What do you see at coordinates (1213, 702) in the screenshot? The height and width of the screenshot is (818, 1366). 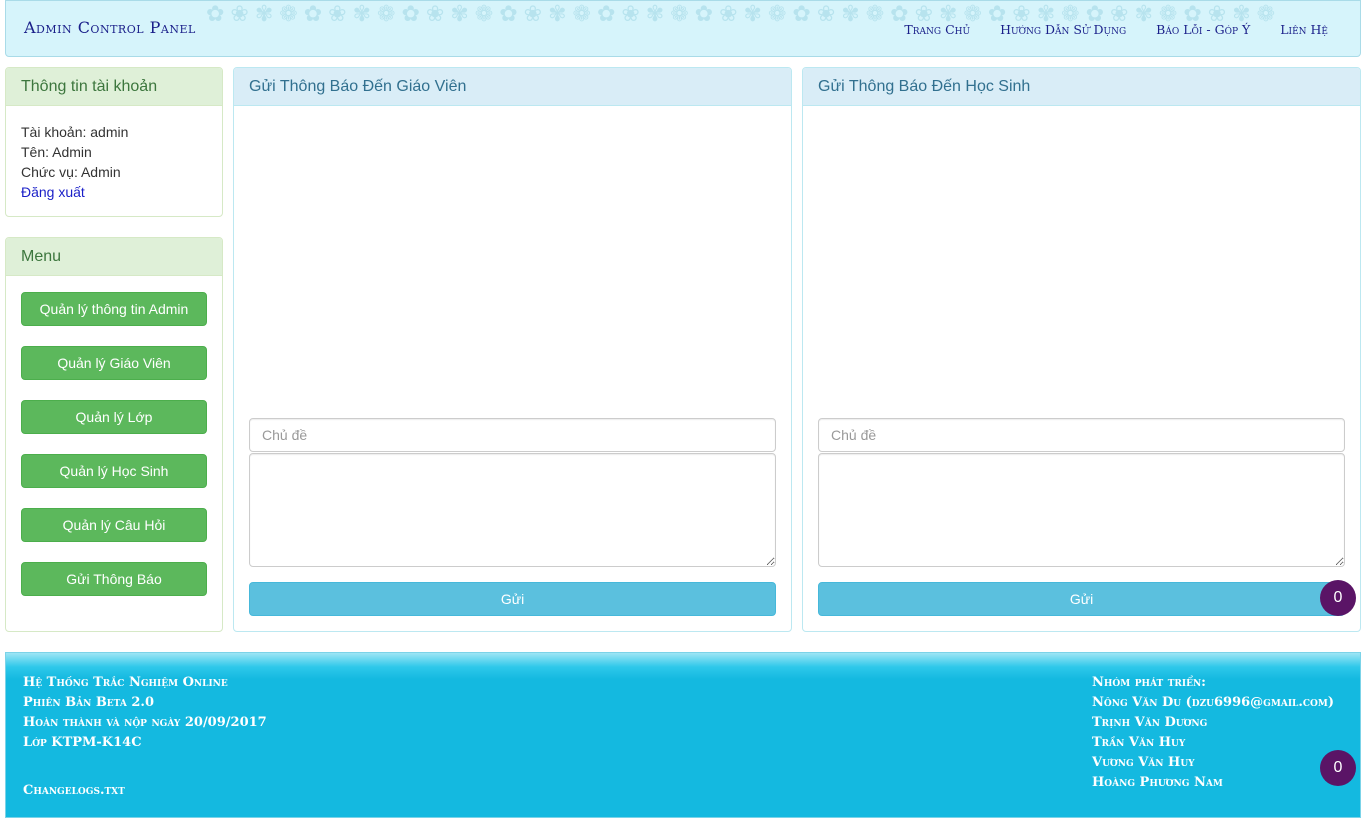 I see `dev-member: Nông Văn Du (dzu6996@gmail.com)` at bounding box center [1213, 702].